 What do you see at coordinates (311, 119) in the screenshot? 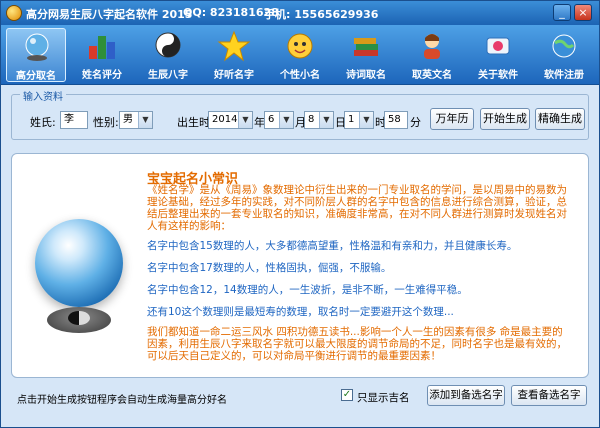
I see `day-value: 8` at bounding box center [311, 119].